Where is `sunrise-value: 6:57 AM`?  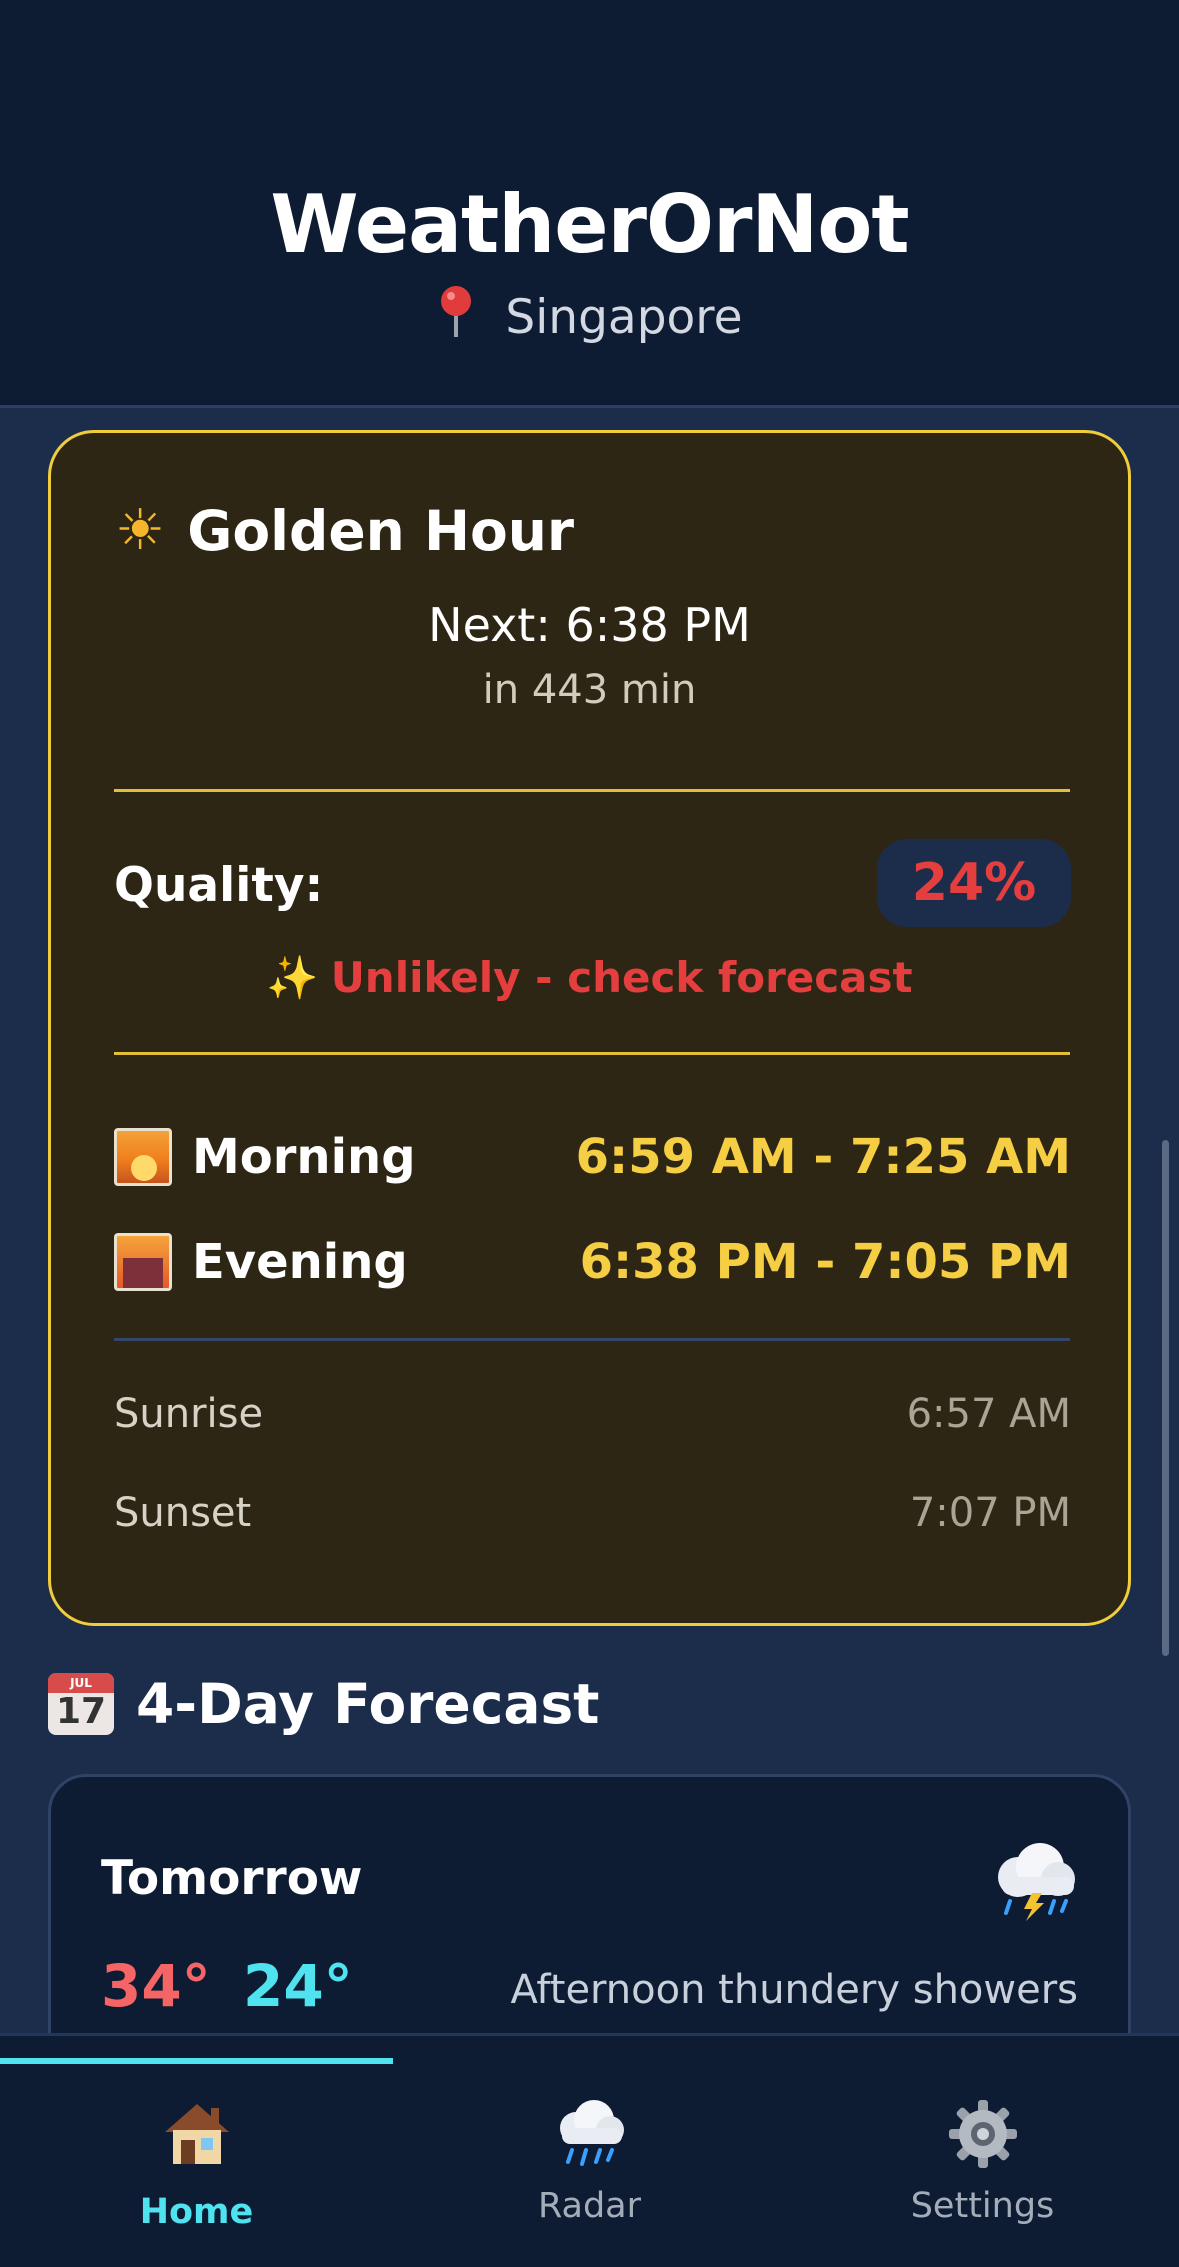
sunrise-value: 6:57 AM is located at coordinates (988, 1414).